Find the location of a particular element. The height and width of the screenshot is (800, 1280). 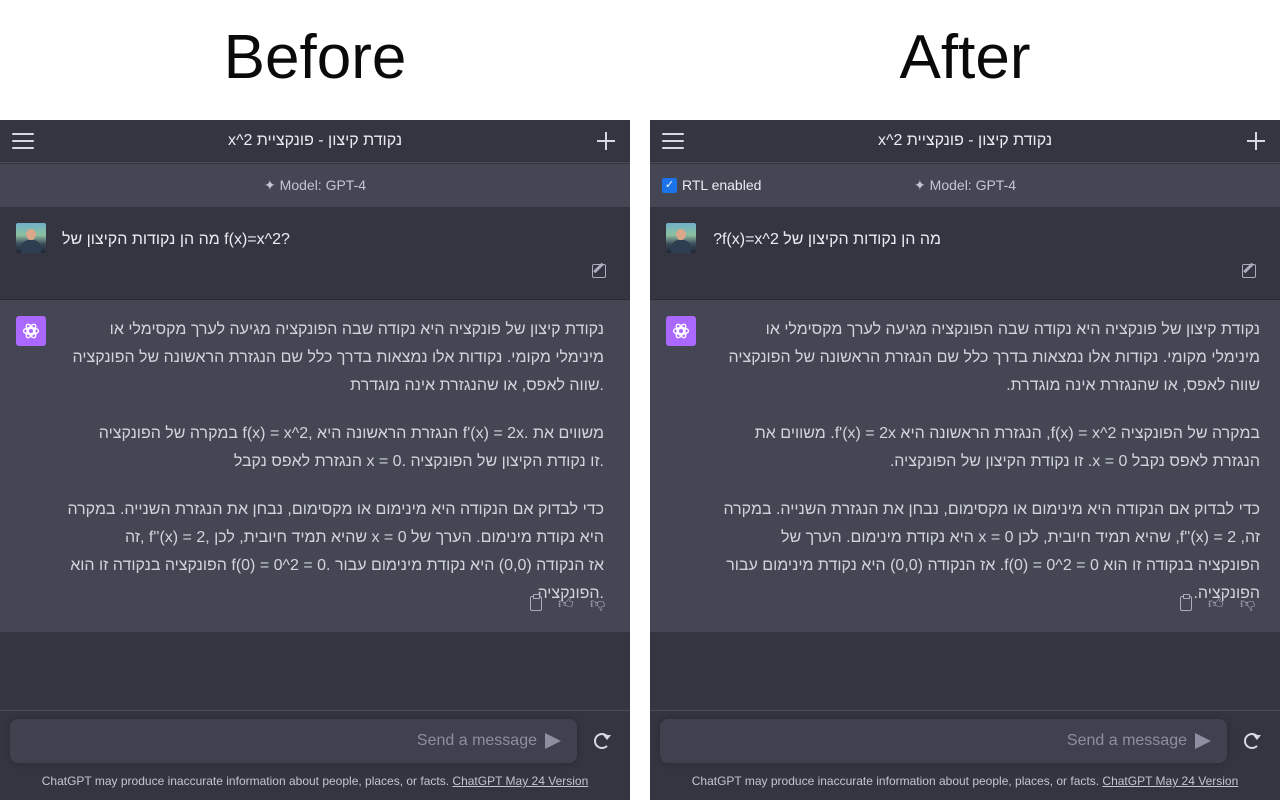

model-bar: ✓ RTL enabled ✦ Model: GPT-4 is located at coordinates (965, 185).